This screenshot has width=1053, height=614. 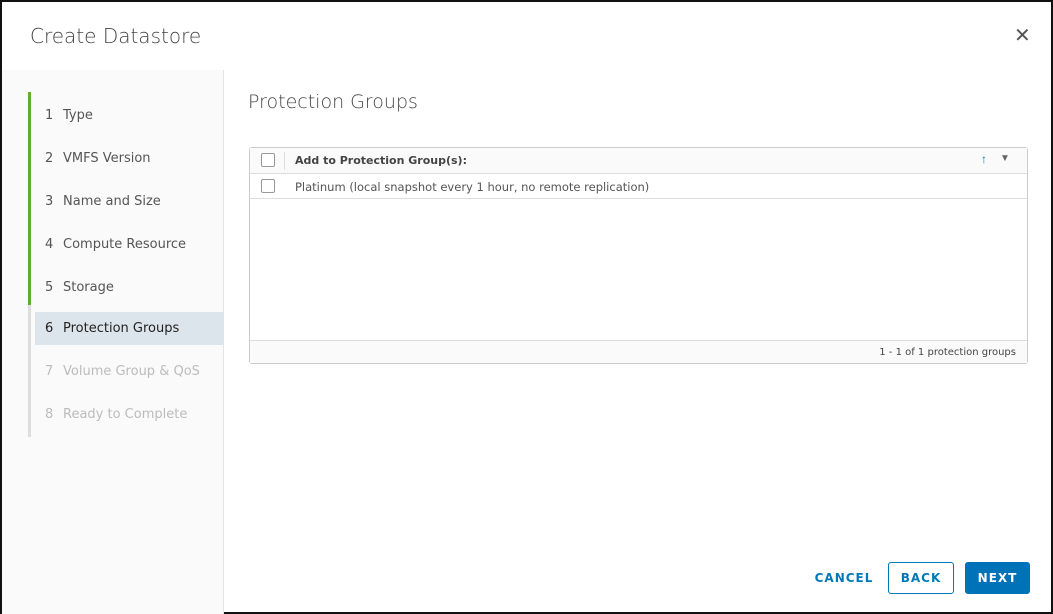 What do you see at coordinates (284, 161) in the screenshot?
I see `column-separator` at bounding box center [284, 161].